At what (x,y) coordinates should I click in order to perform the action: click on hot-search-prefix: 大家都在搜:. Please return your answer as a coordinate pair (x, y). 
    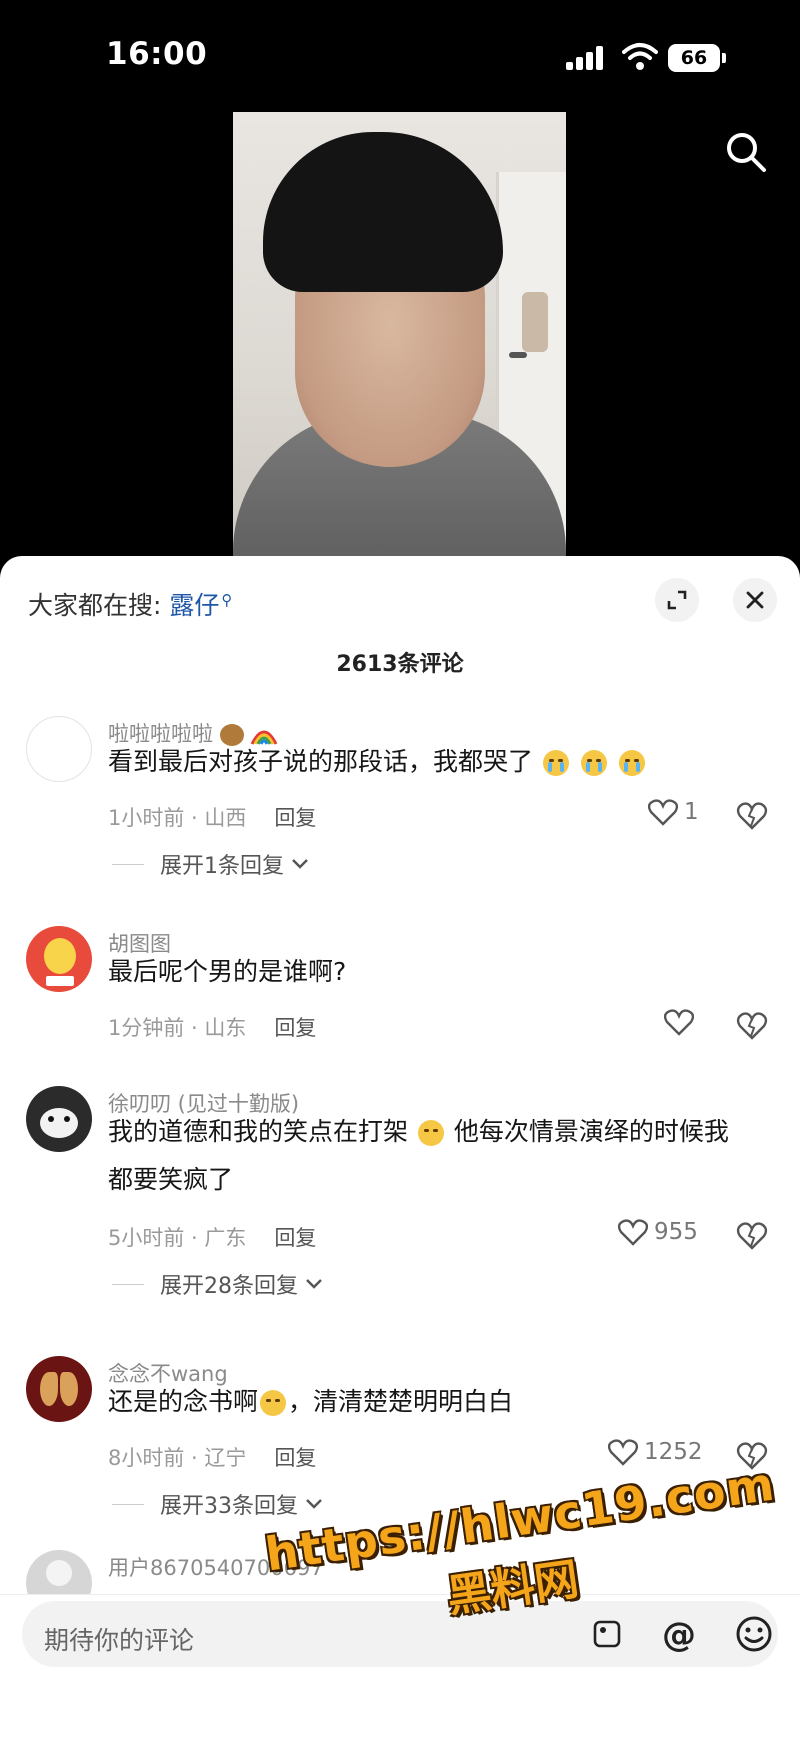
    Looking at the image, I should click on (95, 605).